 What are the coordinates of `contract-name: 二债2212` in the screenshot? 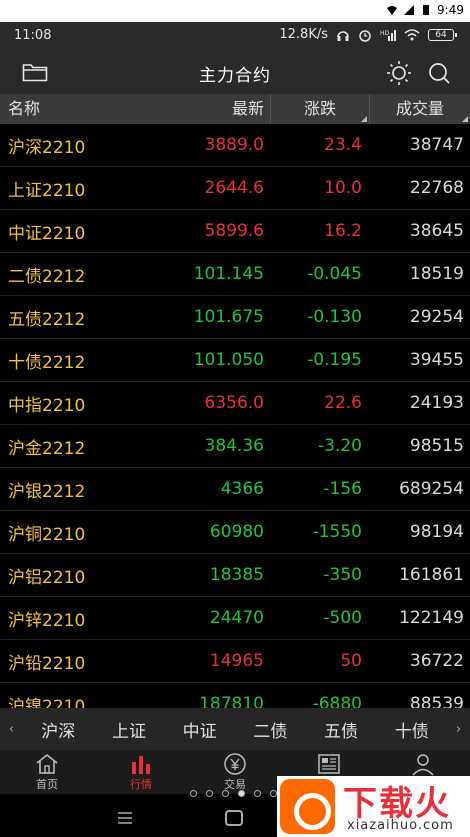 It's located at (47, 276).